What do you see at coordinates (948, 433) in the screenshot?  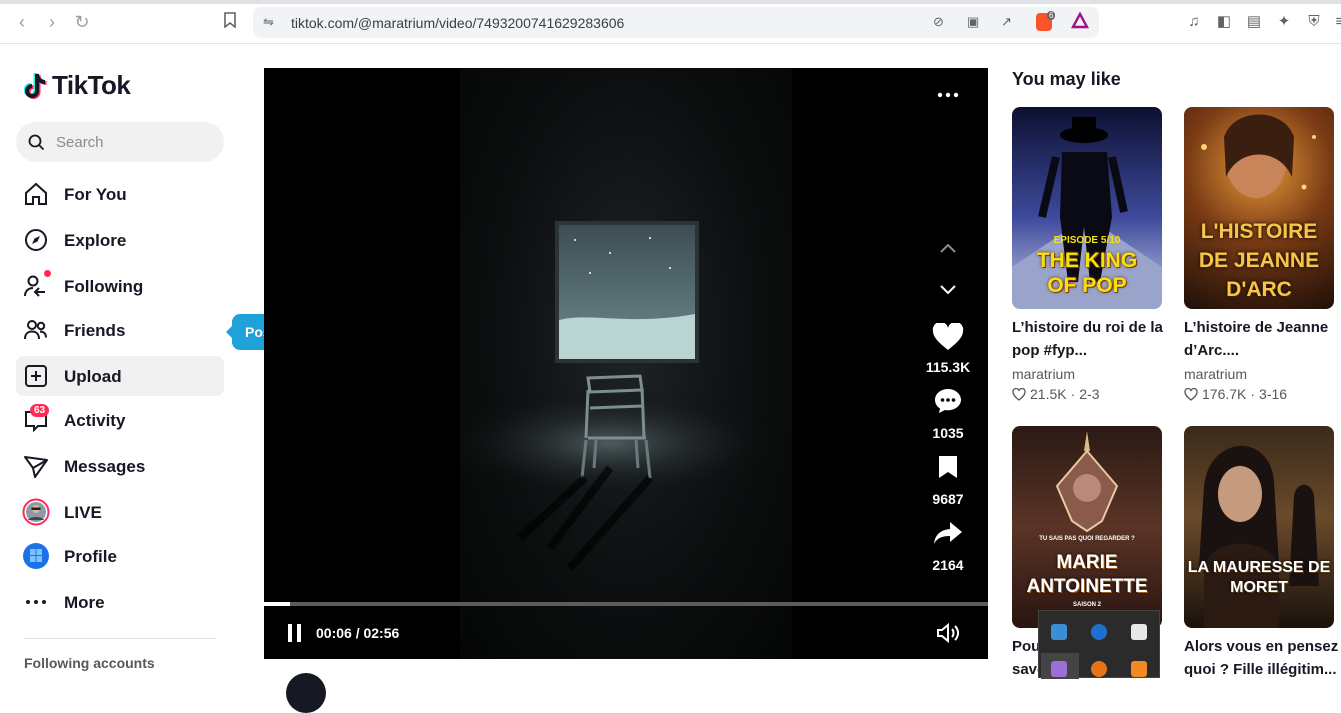 I see `comment-count: 1035` at bounding box center [948, 433].